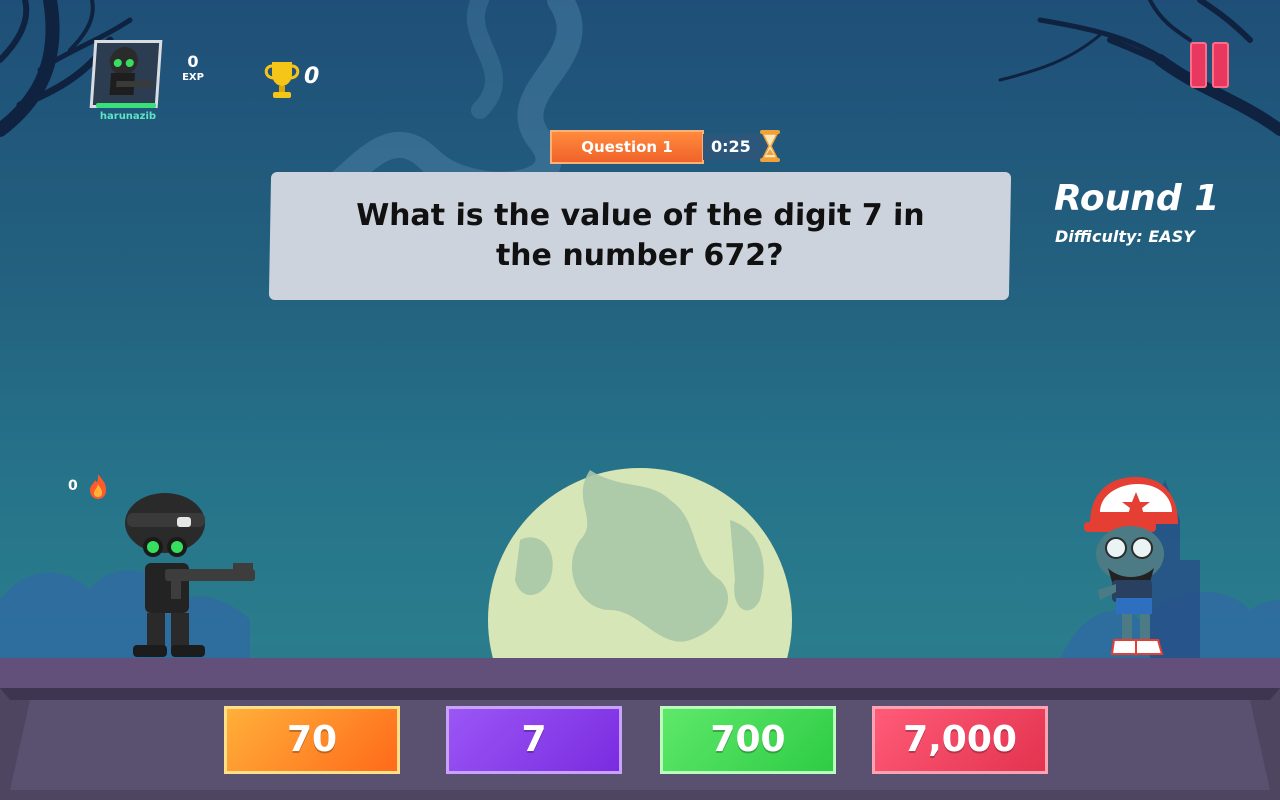 This screenshot has height=800, width=1280. Describe the element at coordinates (312, 76) in the screenshot. I see `trophy-count: 0` at that location.